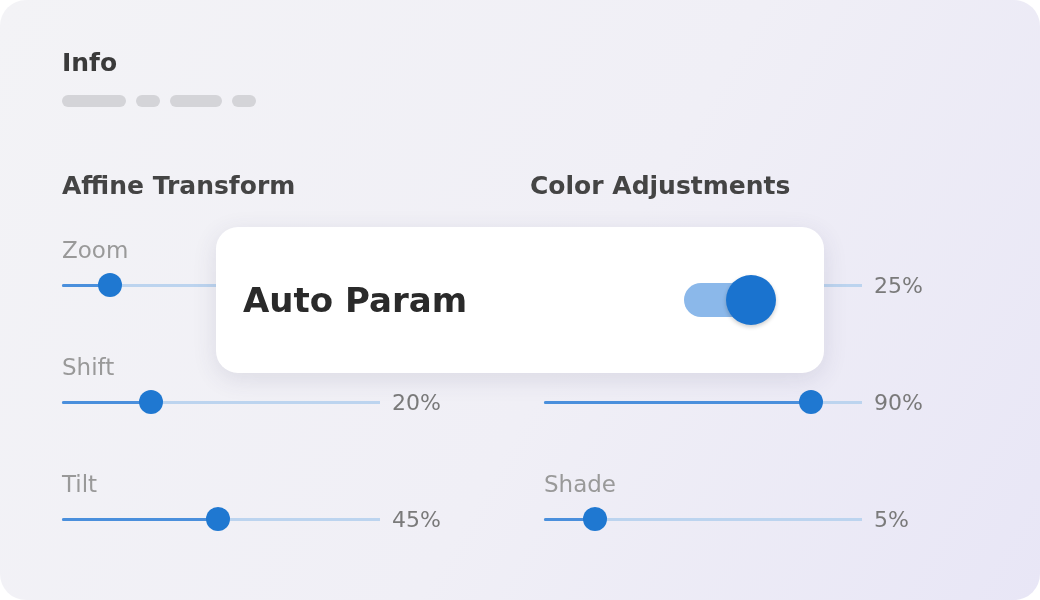 The width and height of the screenshot is (1040, 600). Describe the element at coordinates (90, 62) in the screenshot. I see `info-title: Info` at that location.